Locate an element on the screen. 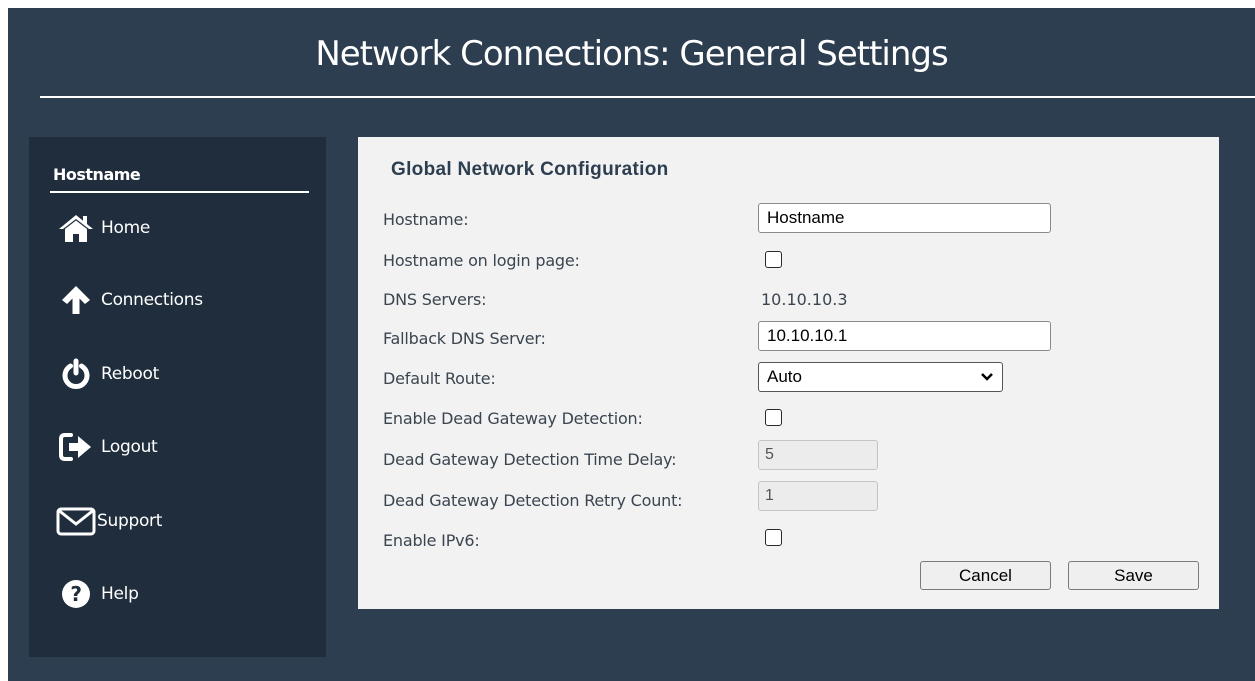 This screenshot has height=681, width=1255. fallback-dns-label: Fallback DNS Server: is located at coordinates (464, 338).